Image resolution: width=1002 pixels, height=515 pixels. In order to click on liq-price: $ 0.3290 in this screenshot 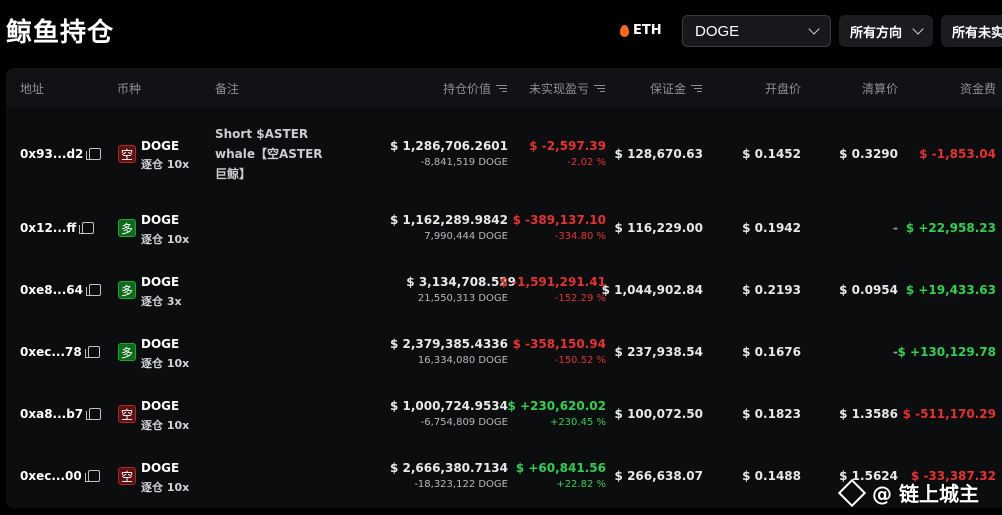, I will do `click(868, 154)`.